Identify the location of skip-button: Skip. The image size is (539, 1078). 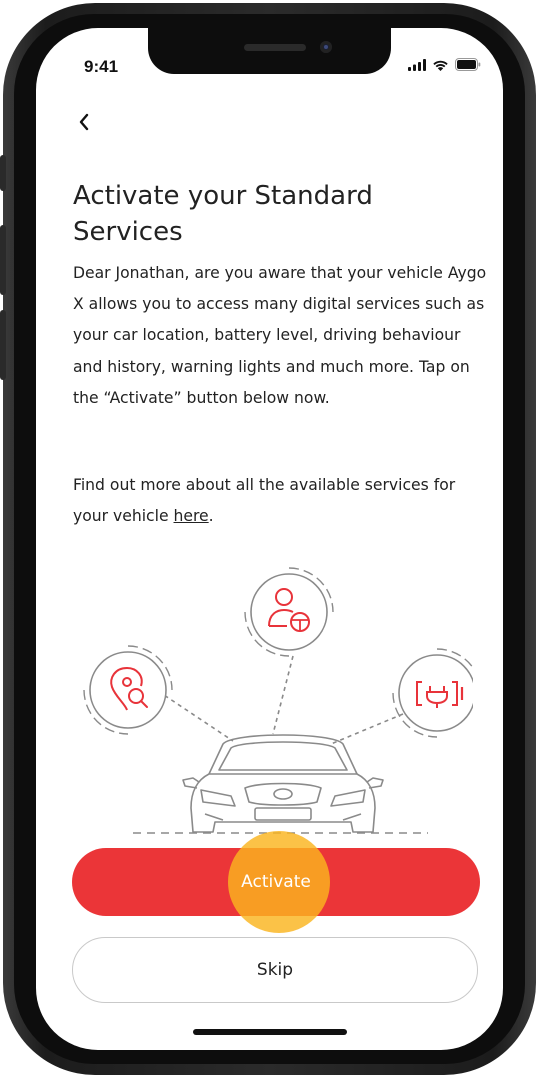
(275, 970).